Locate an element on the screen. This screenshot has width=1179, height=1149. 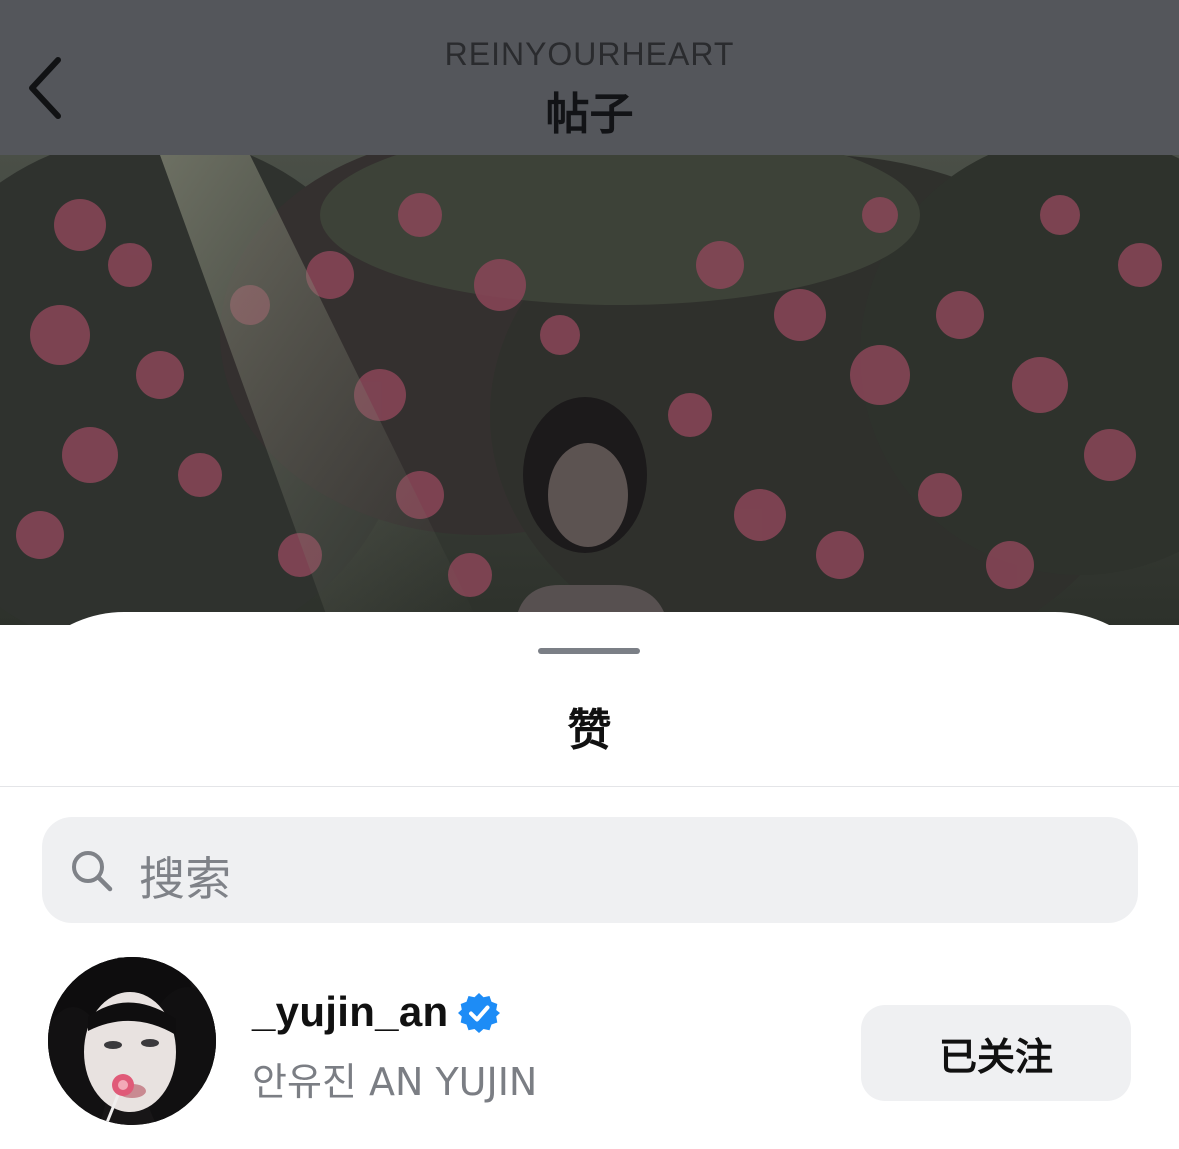
sheet-grabber is located at coordinates (589, 651).